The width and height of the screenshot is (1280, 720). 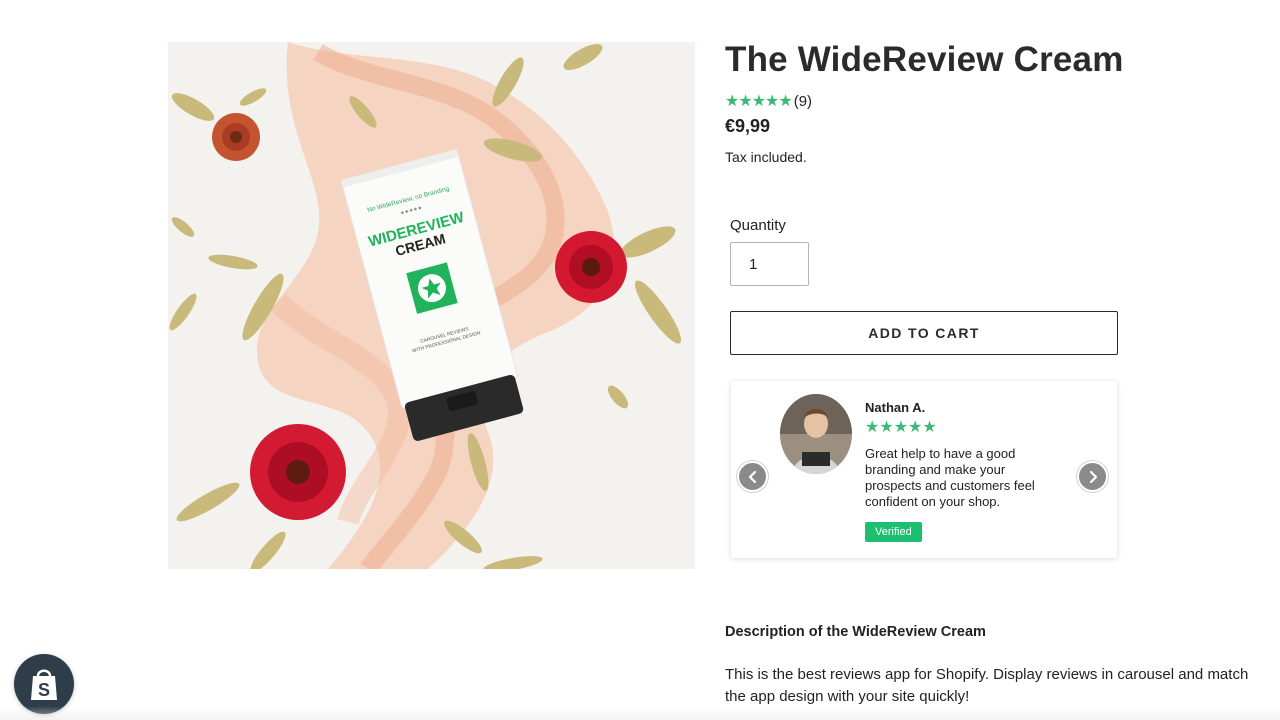 What do you see at coordinates (924, 59) in the screenshot?
I see `product-title: The WideReview Cream` at bounding box center [924, 59].